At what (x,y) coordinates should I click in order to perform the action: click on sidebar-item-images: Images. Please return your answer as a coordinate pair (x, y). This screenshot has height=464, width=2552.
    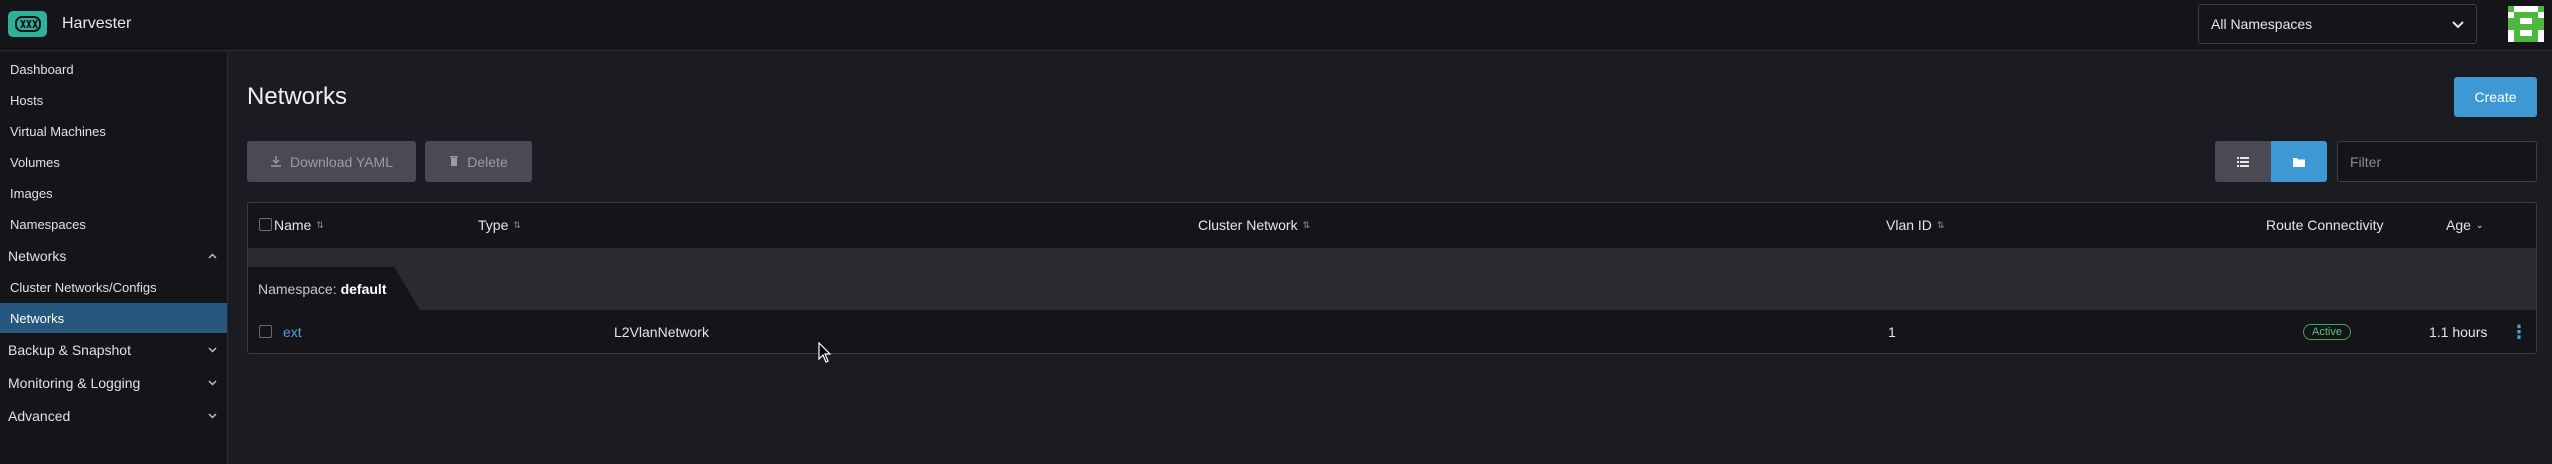
    Looking at the image, I should click on (113, 193).